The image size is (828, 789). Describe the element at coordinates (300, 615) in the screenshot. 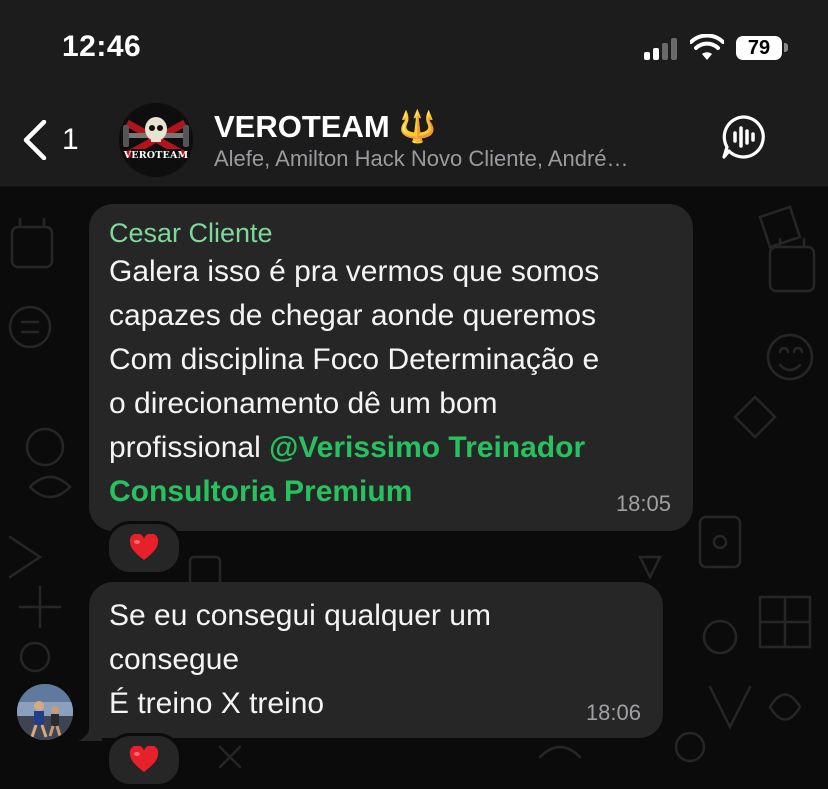

I see `message-line: Se eu consegui qualquer um` at that location.